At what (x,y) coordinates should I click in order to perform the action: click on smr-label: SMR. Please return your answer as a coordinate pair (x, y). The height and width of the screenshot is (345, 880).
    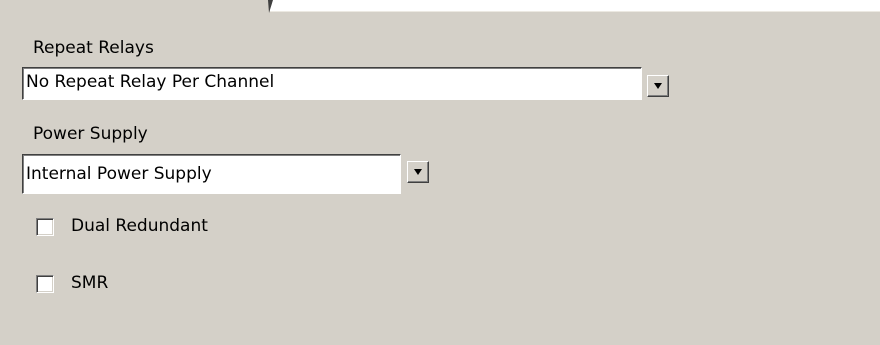
    Looking at the image, I should click on (89, 283).